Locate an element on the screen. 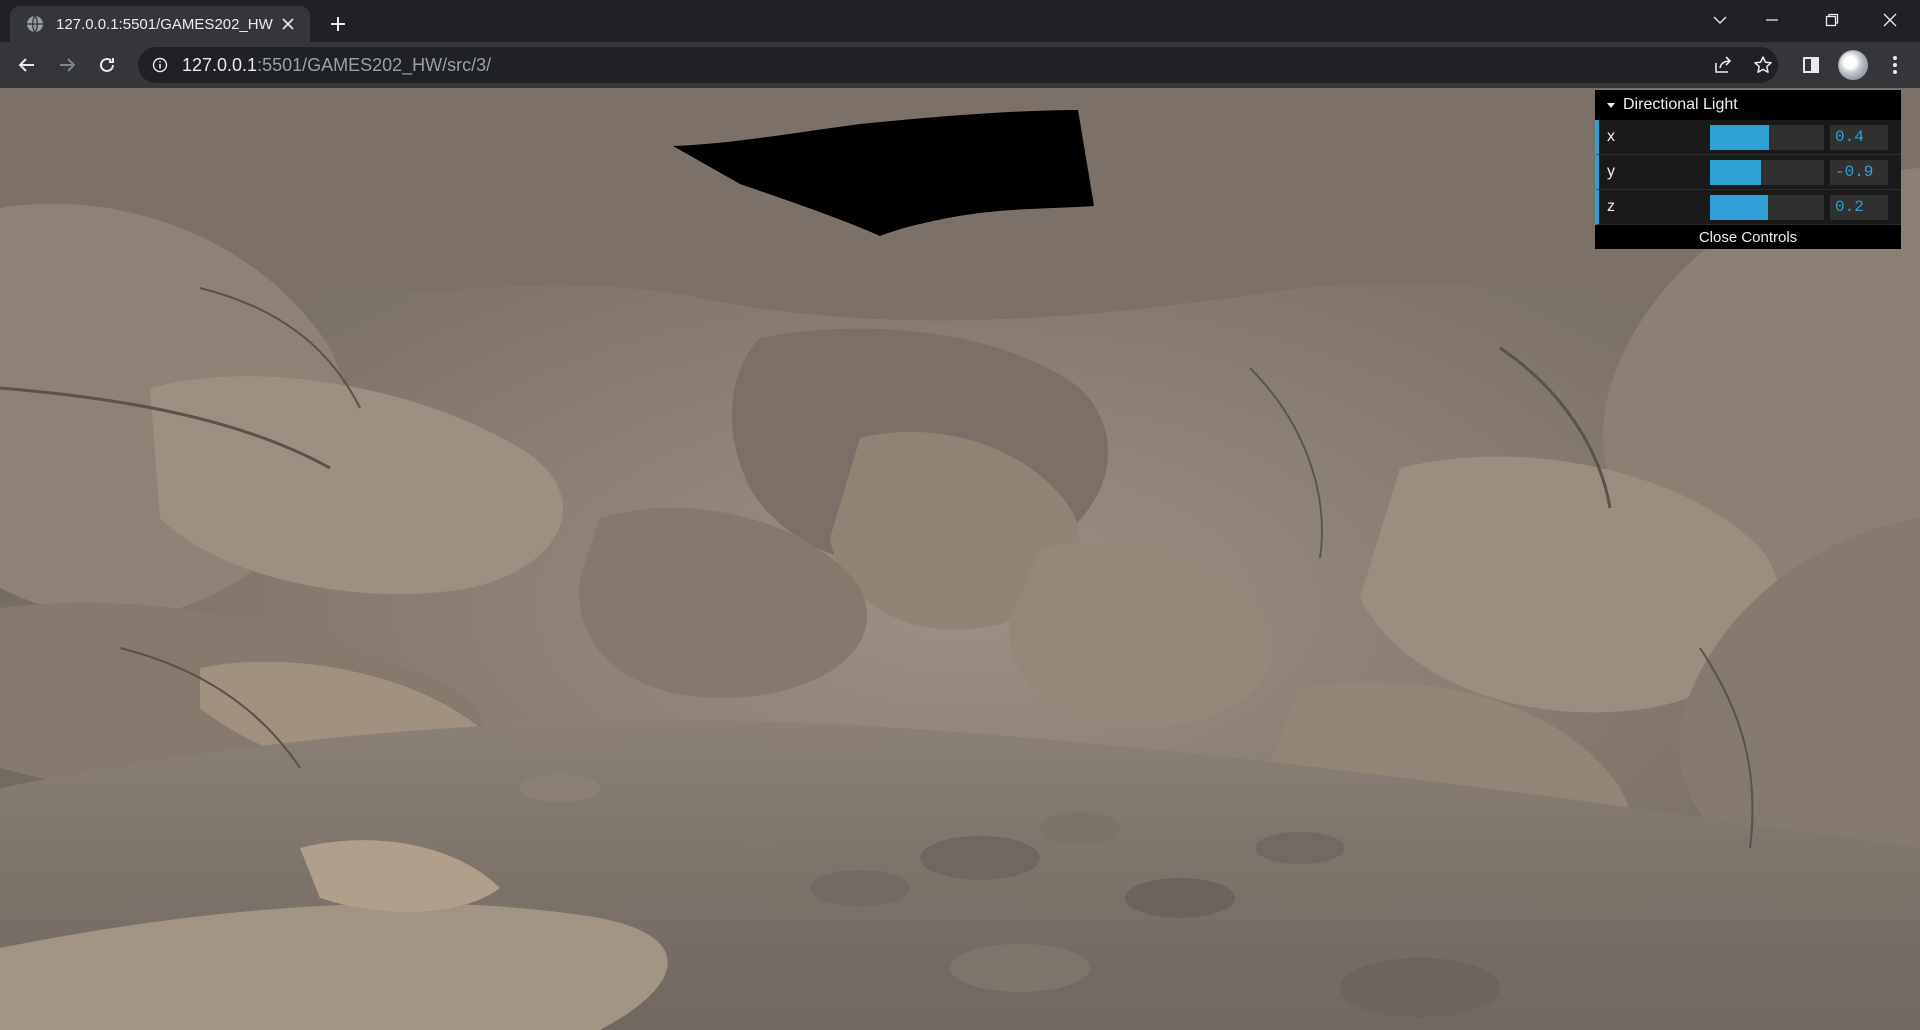 The image size is (1920, 1030). number-input-z: 0.2 is located at coordinates (1859, 207).